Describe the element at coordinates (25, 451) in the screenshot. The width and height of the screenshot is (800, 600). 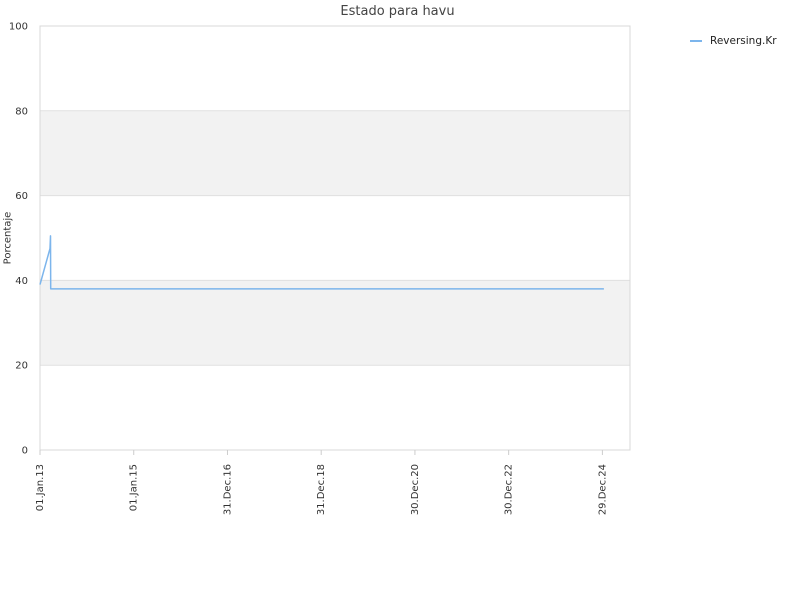
I see `y-tick-label: 0` at that location.